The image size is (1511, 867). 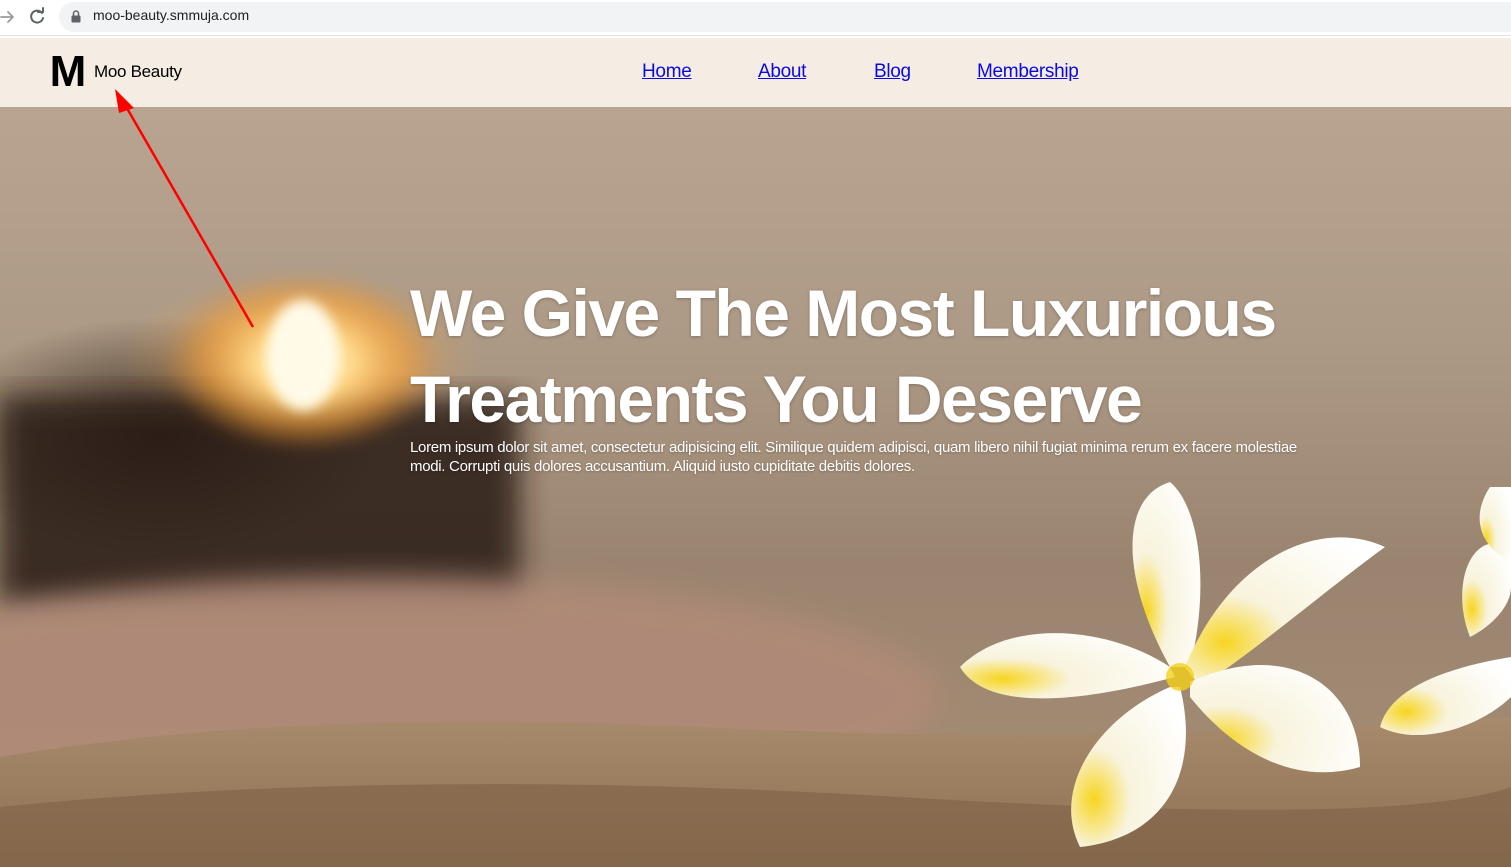 I want to click on nav-link-blog: Blog, so click(x=892, y=72).